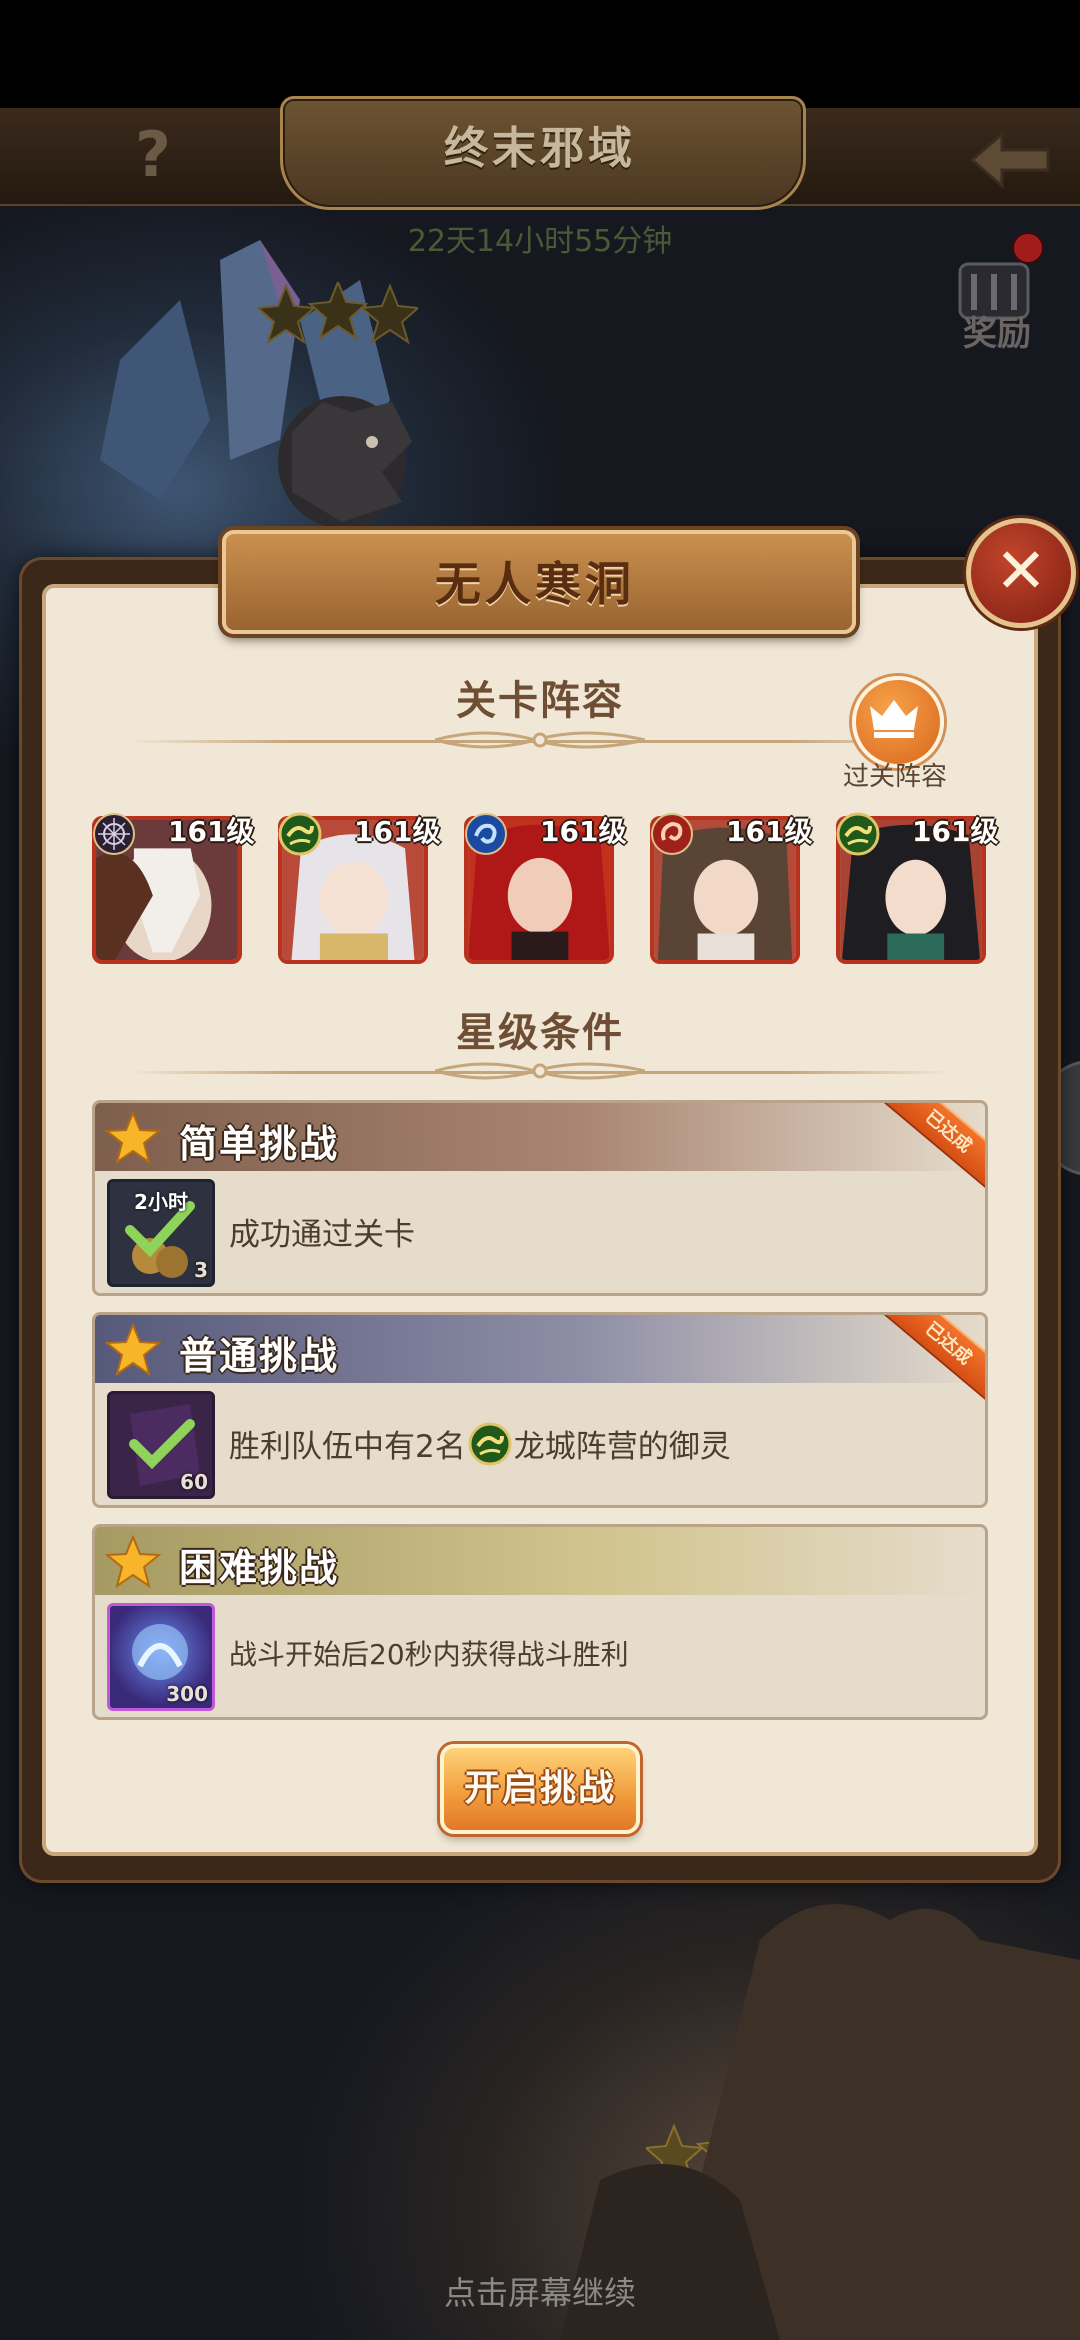 The image size is (1080, 2340). I want to click on clear-lineup-button, so click(898, 722).